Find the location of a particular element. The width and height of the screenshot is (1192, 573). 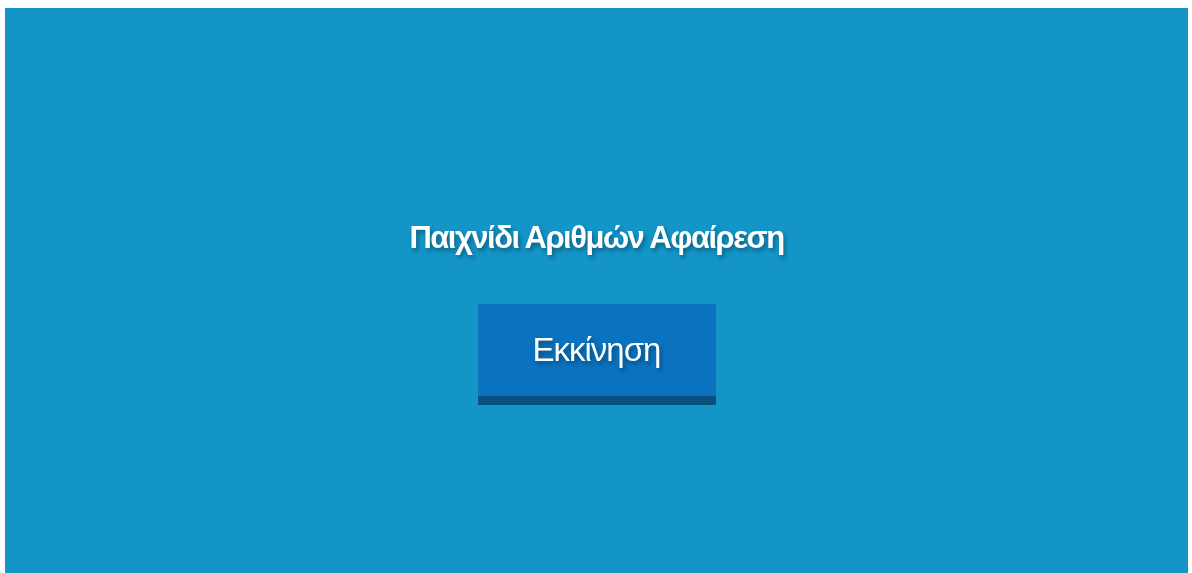

game-title: Παιχνίδι Αριθμών Αφαίρεση is located at coordinates (596, 238).